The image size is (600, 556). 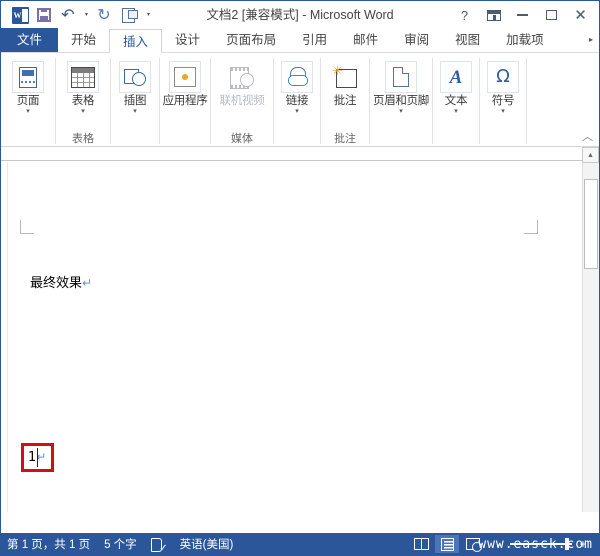 What do you see at coordinates (493, 15) in the screenshot?
I see `ribbon-display-options-icon` at bounding box center [493, 15].